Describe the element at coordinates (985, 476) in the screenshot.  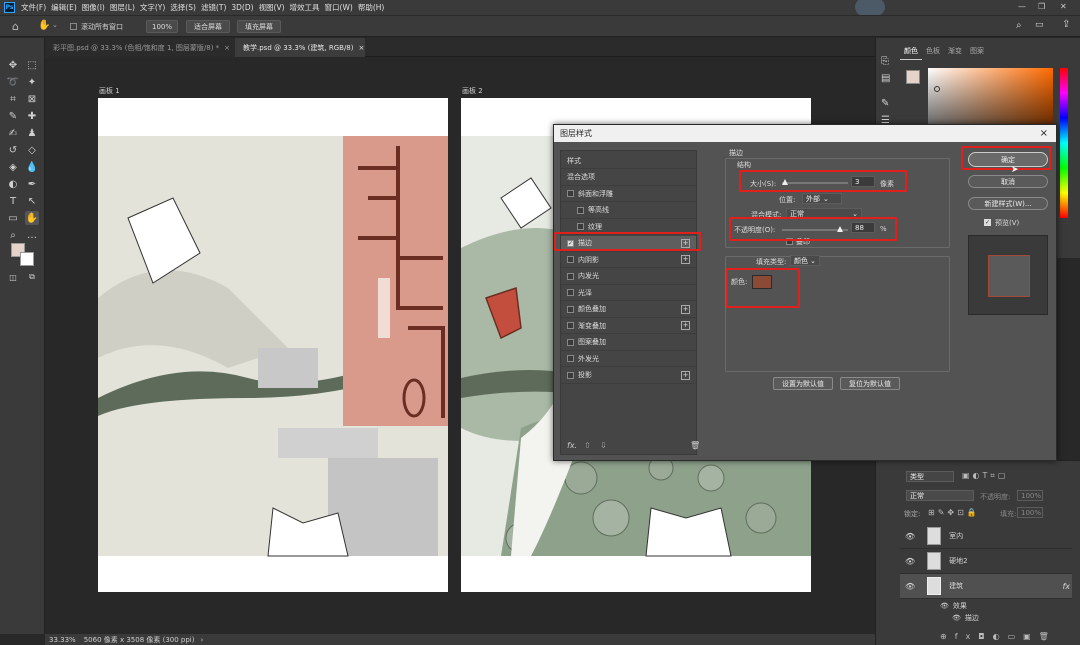
I see `layer-filter-icons: ▣◐T⌗▢` at that location.